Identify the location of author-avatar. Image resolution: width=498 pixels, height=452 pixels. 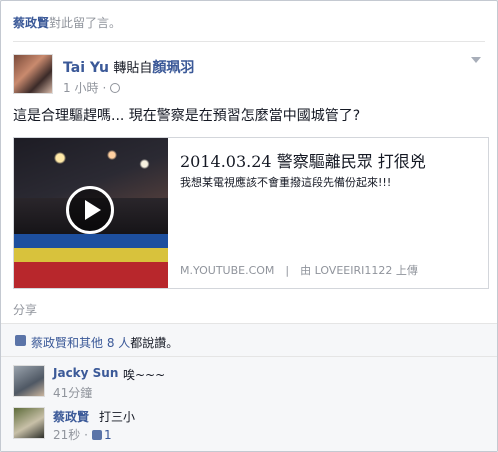
(33, 74).